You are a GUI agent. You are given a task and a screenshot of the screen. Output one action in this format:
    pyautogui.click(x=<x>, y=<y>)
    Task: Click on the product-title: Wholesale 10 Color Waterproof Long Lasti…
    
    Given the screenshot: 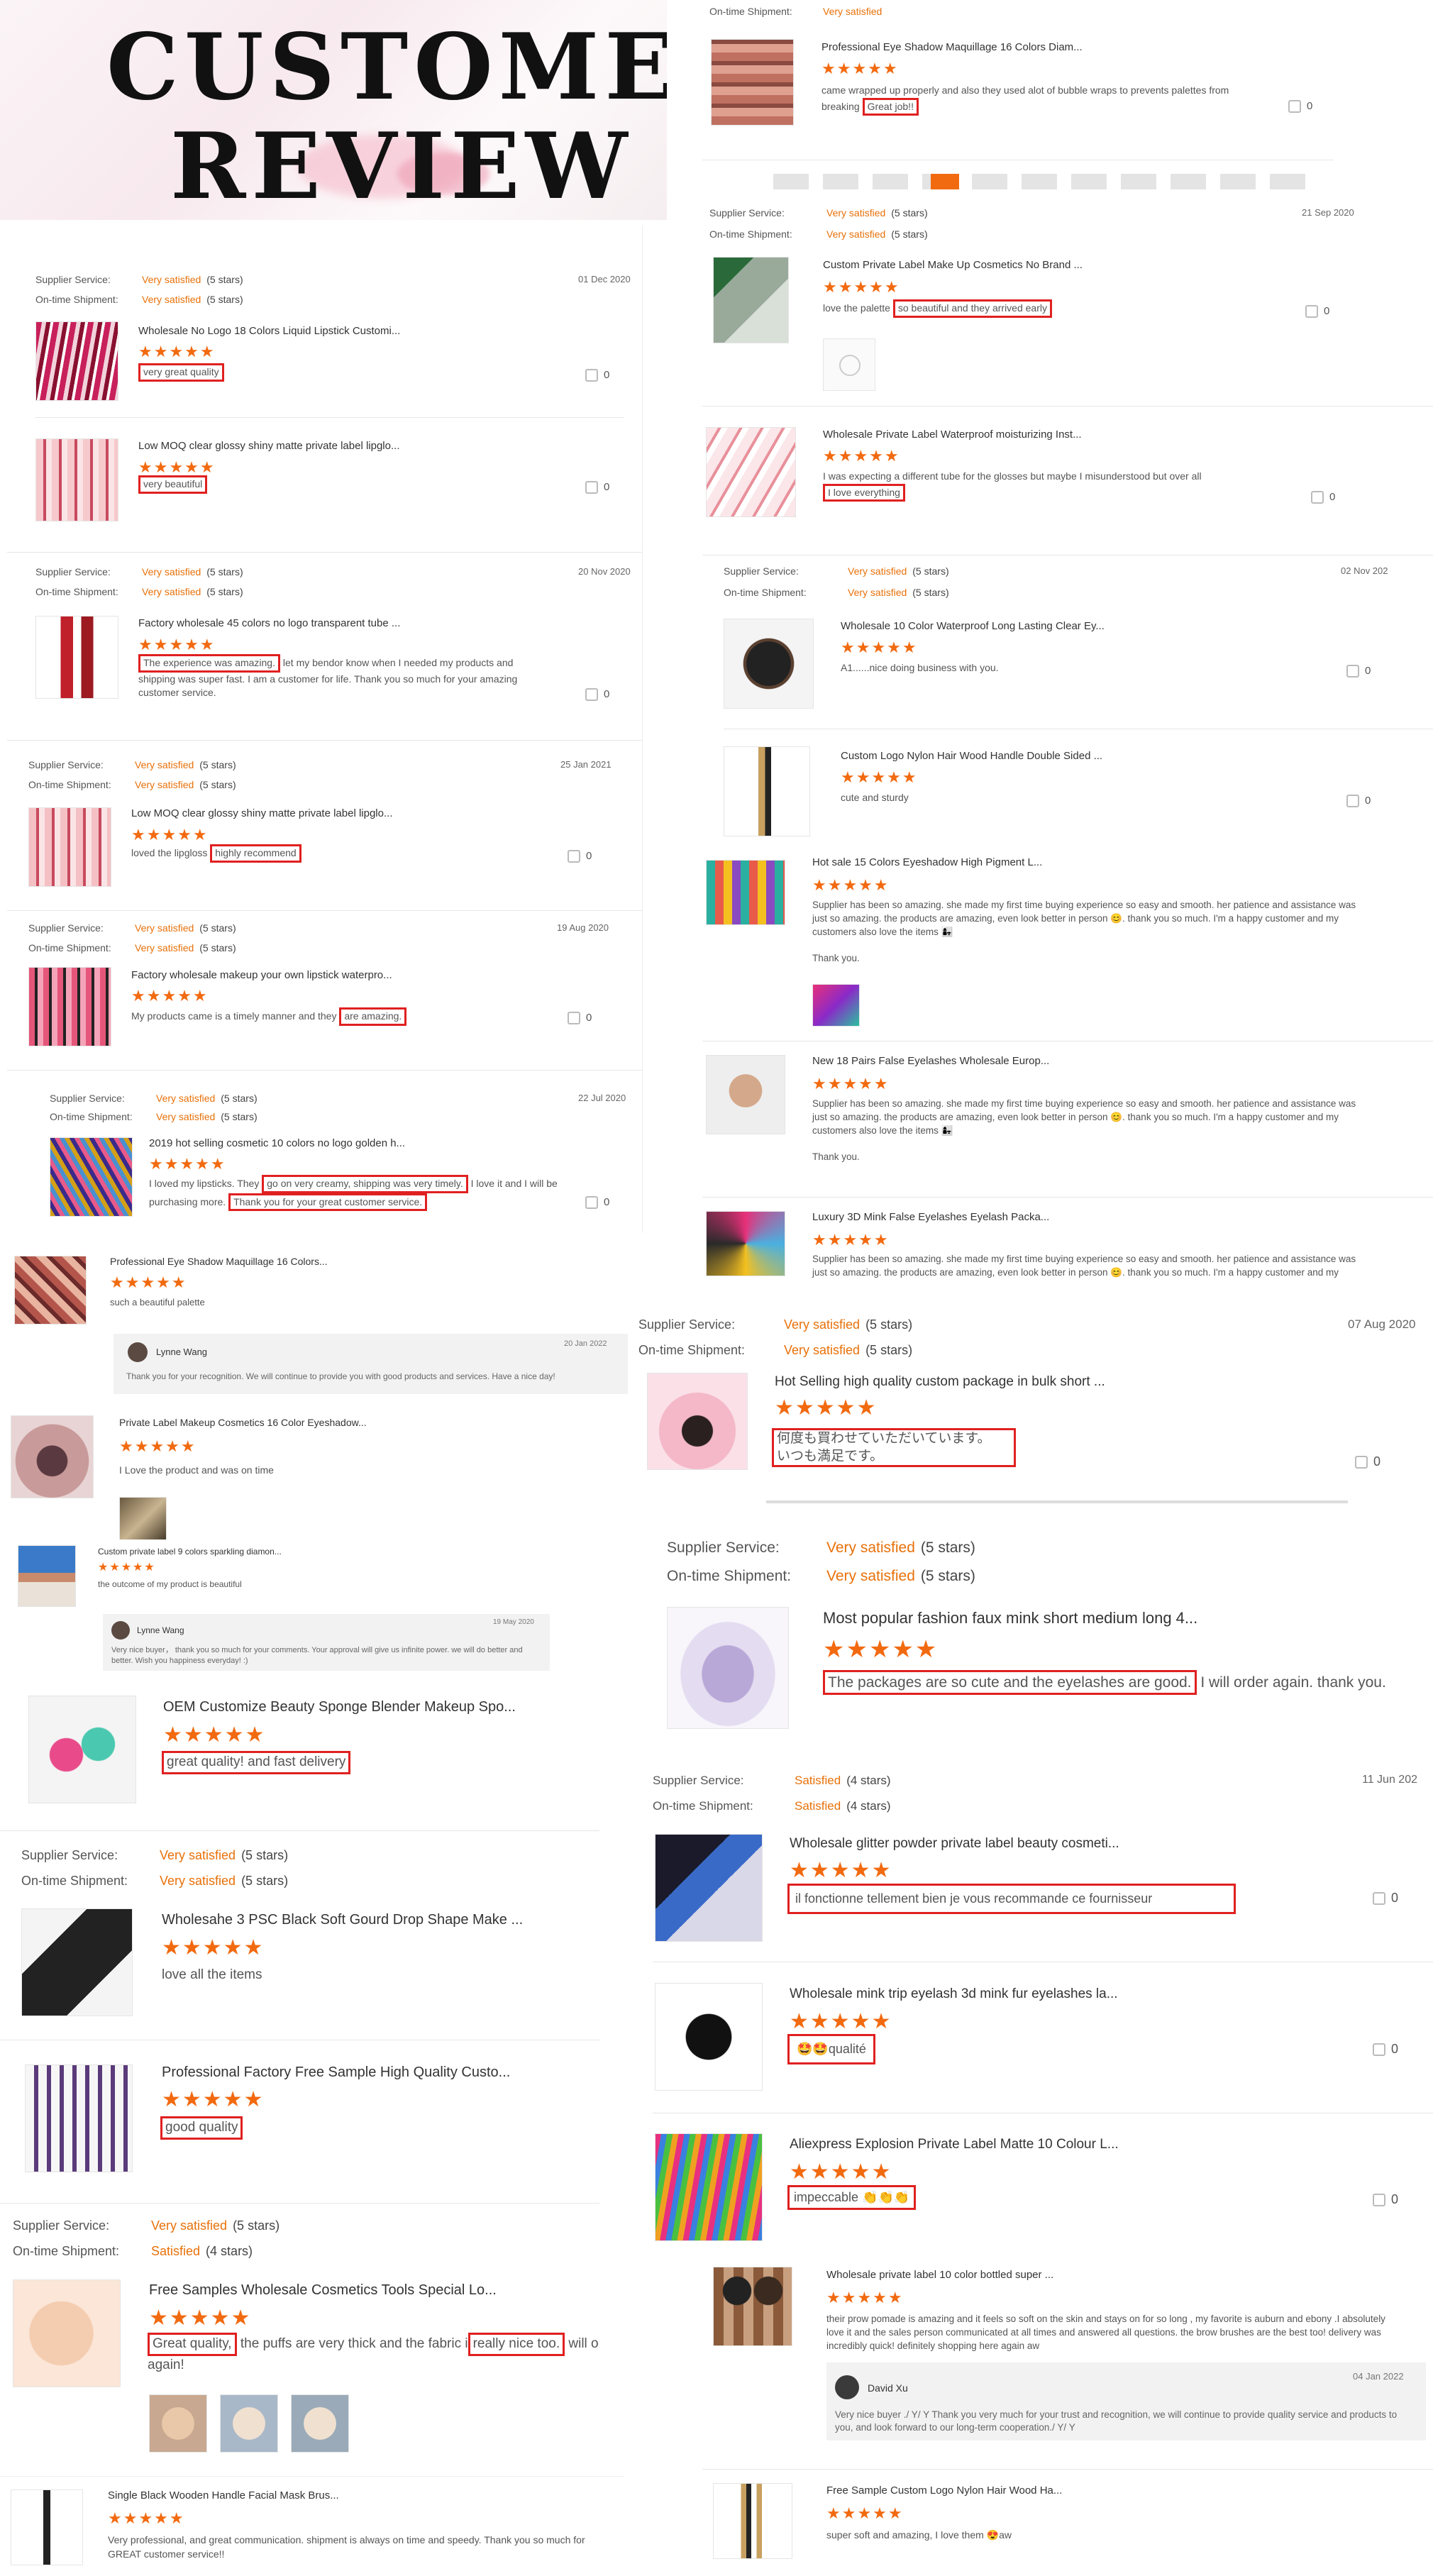 What is the action you would take?
    pyautogui.click(x=1018, y=626)
    